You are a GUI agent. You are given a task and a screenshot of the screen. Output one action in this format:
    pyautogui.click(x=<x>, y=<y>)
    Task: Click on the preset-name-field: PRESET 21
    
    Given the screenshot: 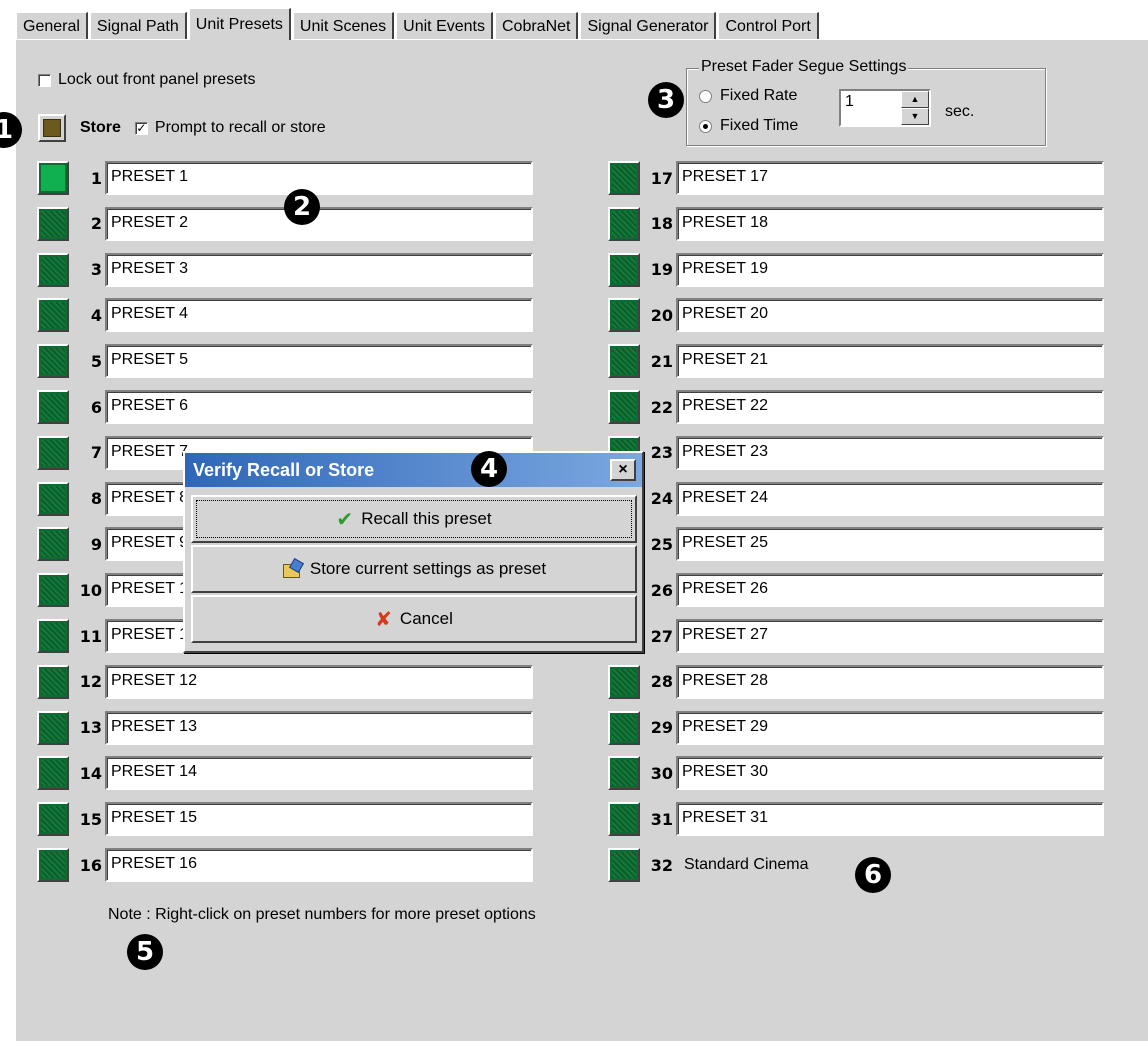 What is the action you would take?
    pyautogui.click(x=890, y=361)
    